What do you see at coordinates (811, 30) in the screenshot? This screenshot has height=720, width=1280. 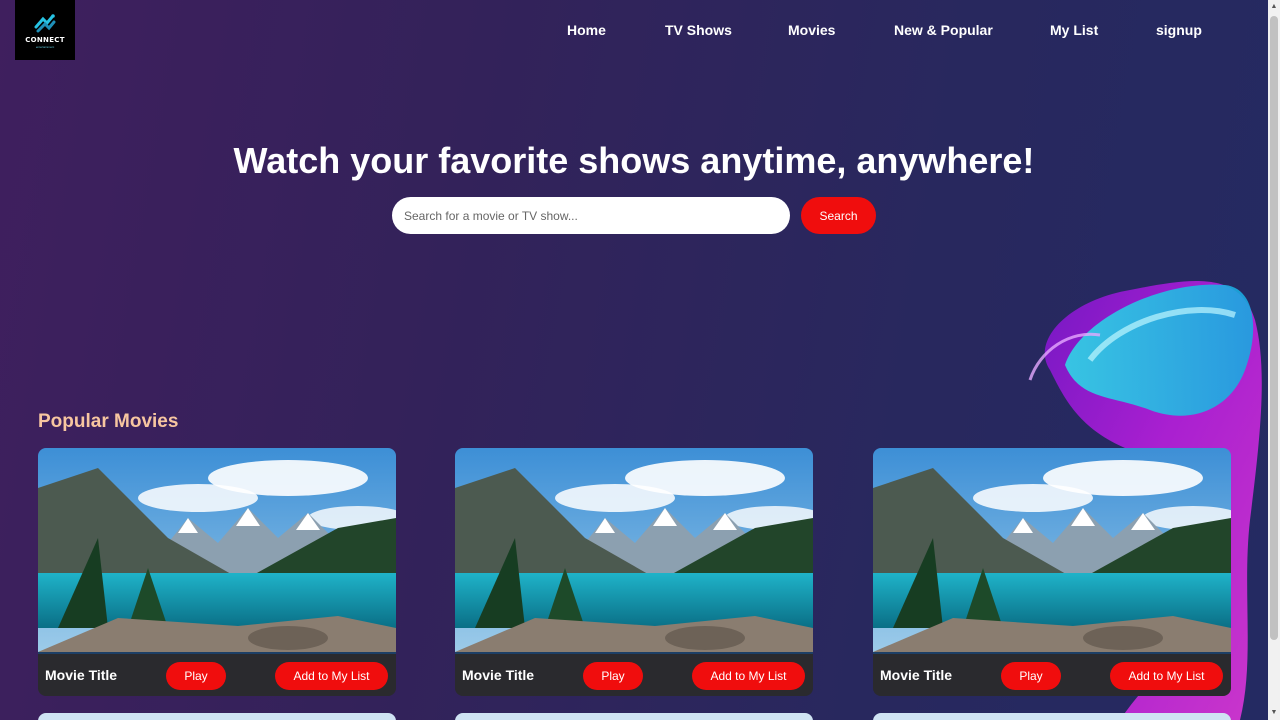 I see `nav-link-movies: Movies` at bounding box center [811, 30].